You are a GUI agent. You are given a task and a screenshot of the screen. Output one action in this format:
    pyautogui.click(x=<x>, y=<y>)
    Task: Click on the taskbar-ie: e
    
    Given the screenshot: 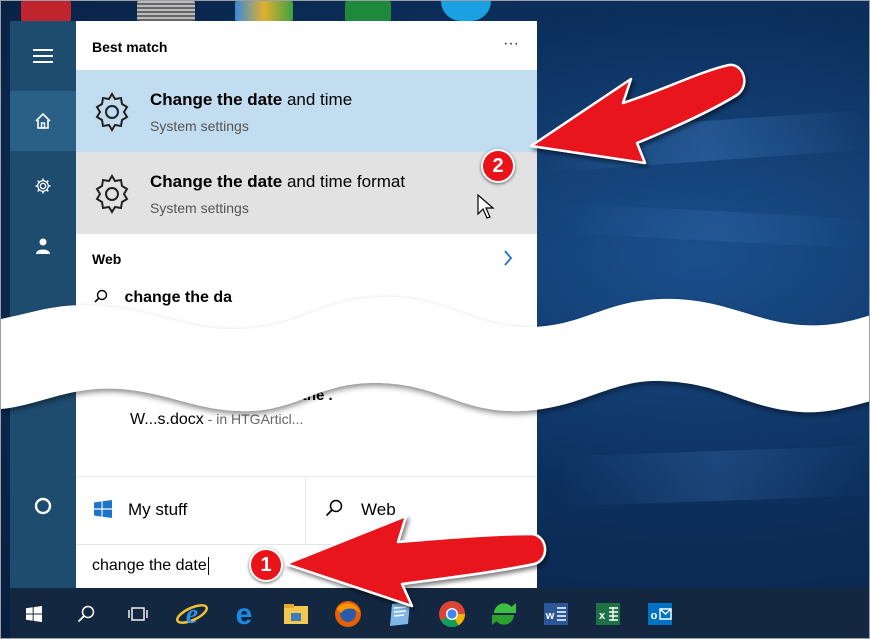 What is the action you would take?
    pyautogui.click(x=192, y=613)
    